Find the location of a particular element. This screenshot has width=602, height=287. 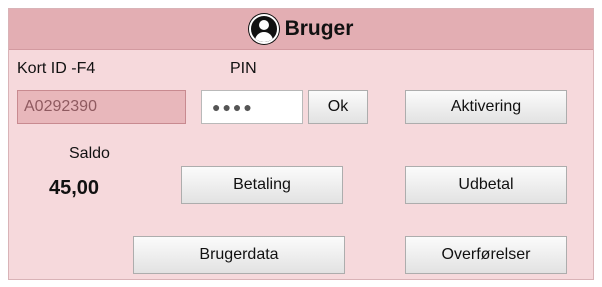

card-id-field: A0292390 is located at coordinates (101, 107).